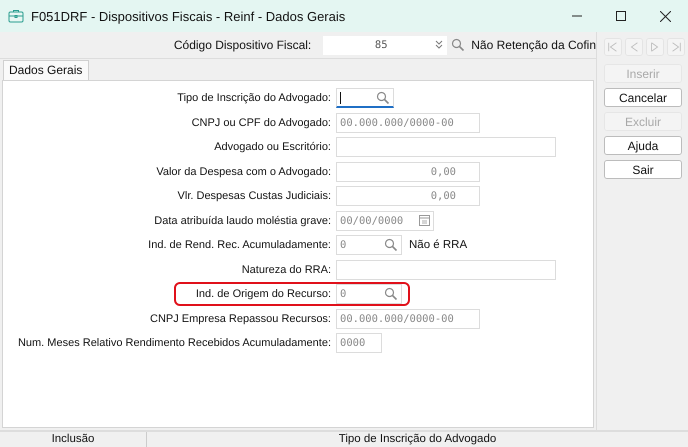 This screenshot has width=688, height=447. Describe the element at coordinates (263, 294) in the screenshot. I see `field-label: Ind. de Origem do Recurso:` at that location.